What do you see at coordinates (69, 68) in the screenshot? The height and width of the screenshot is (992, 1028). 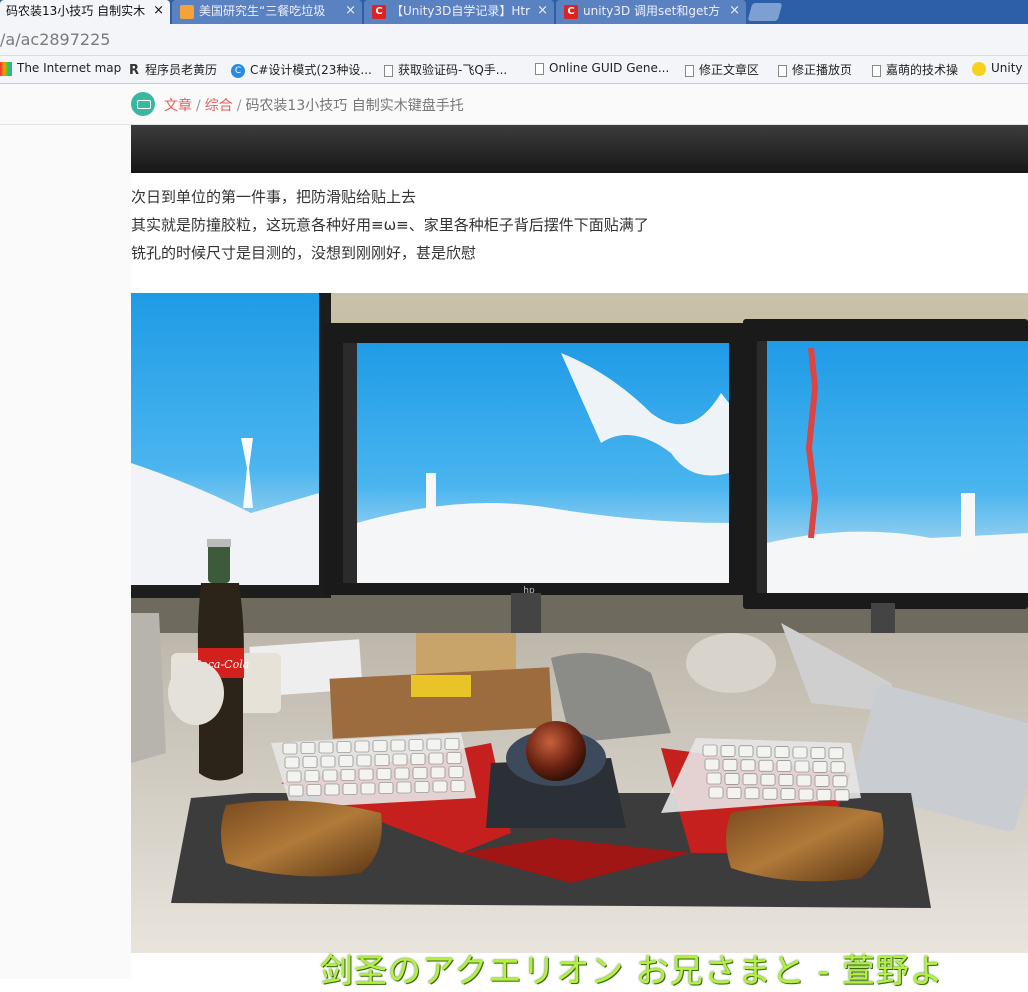 I see `bookmark-label: The Internet map` at bounding box center [69, 68].